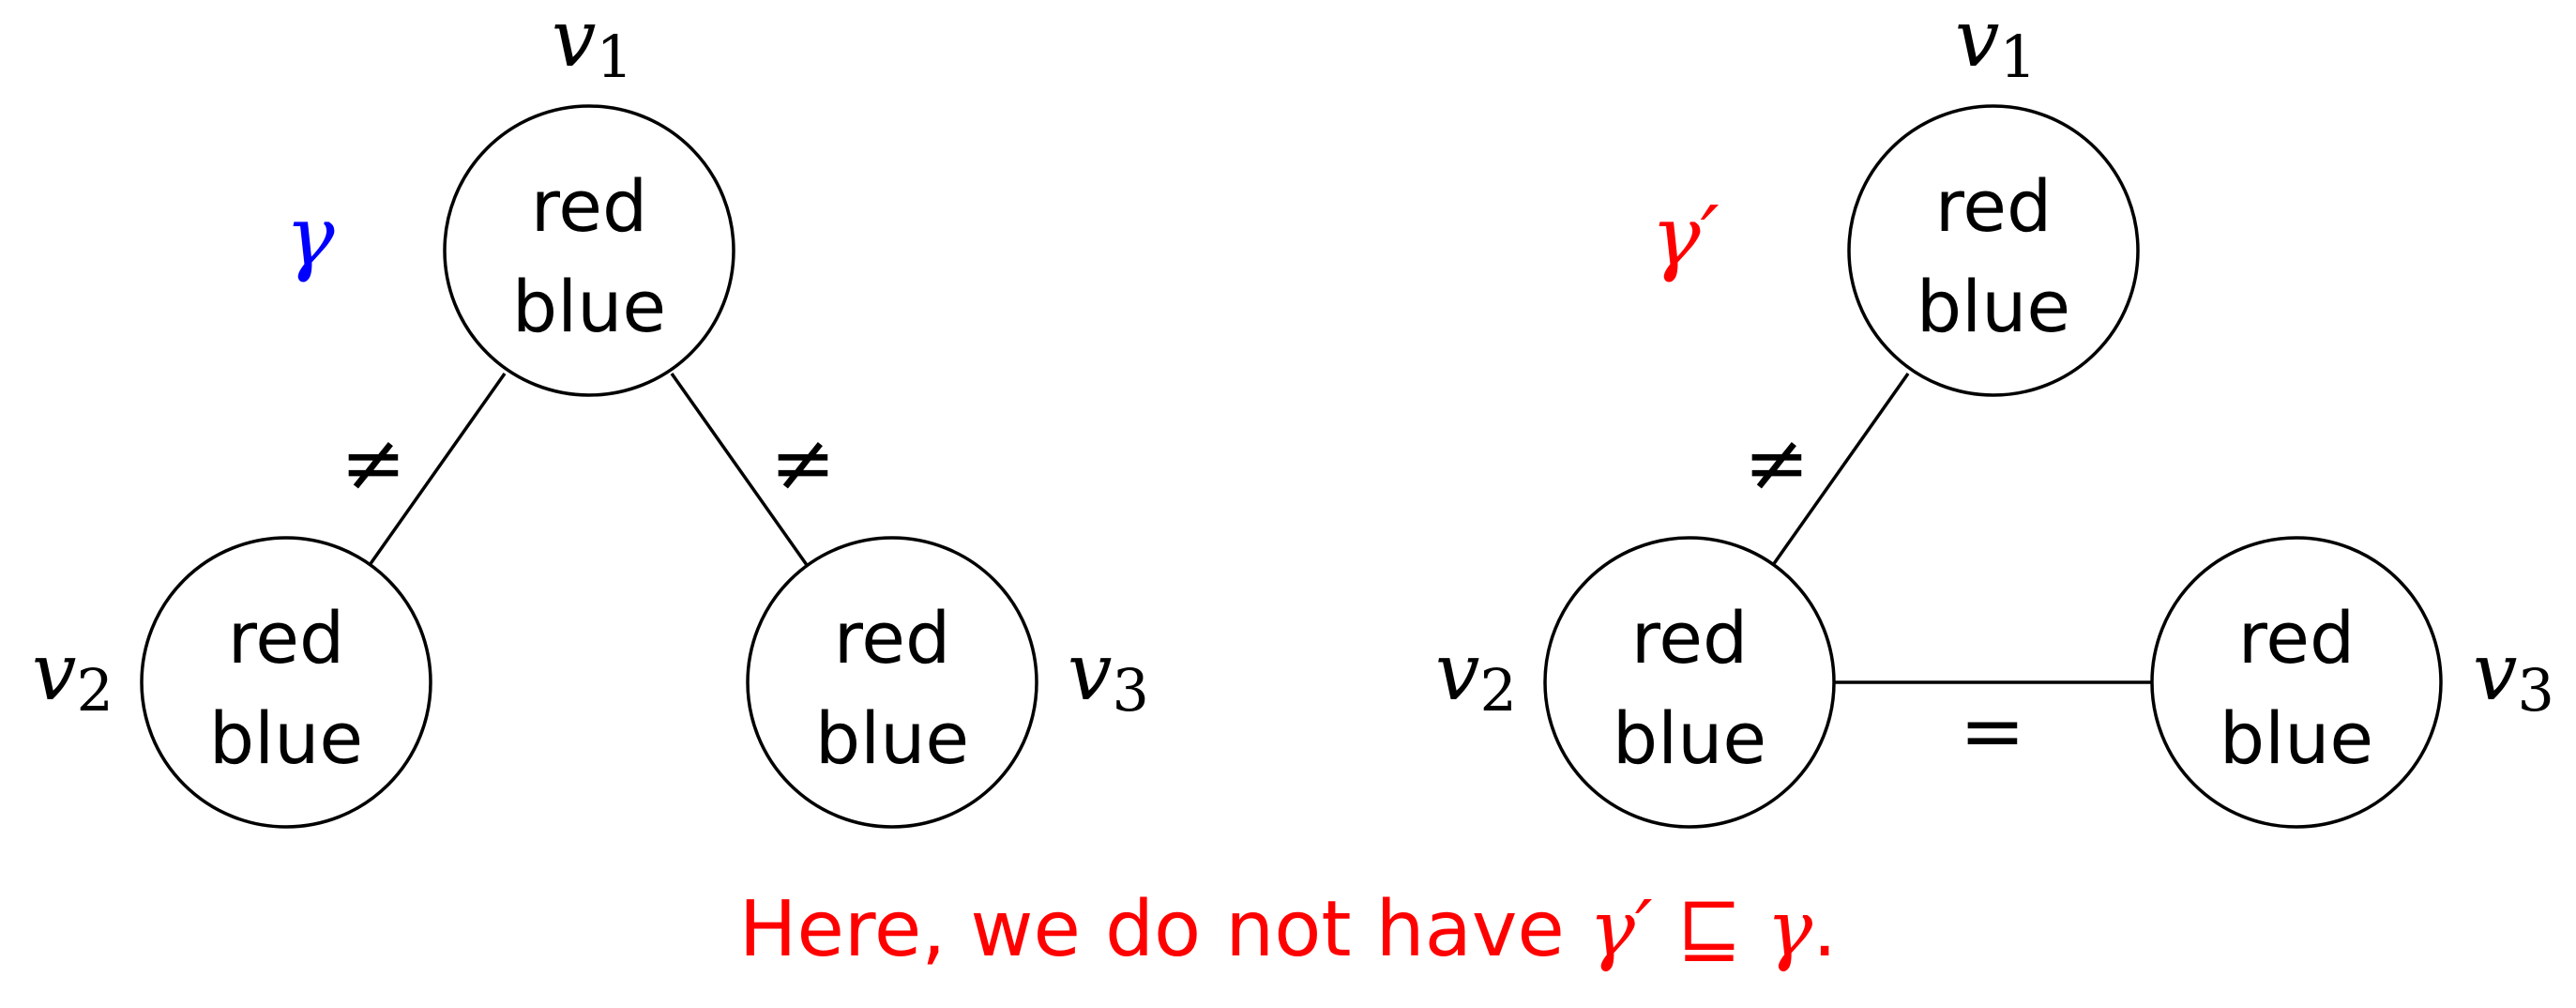 The width and height of the screenshot is (2576, 1008). What do you see at coordinates (2297, 638) in the screenshot?
I see `right-node-v3-value-red: red` at bounding box center [2297, 638].